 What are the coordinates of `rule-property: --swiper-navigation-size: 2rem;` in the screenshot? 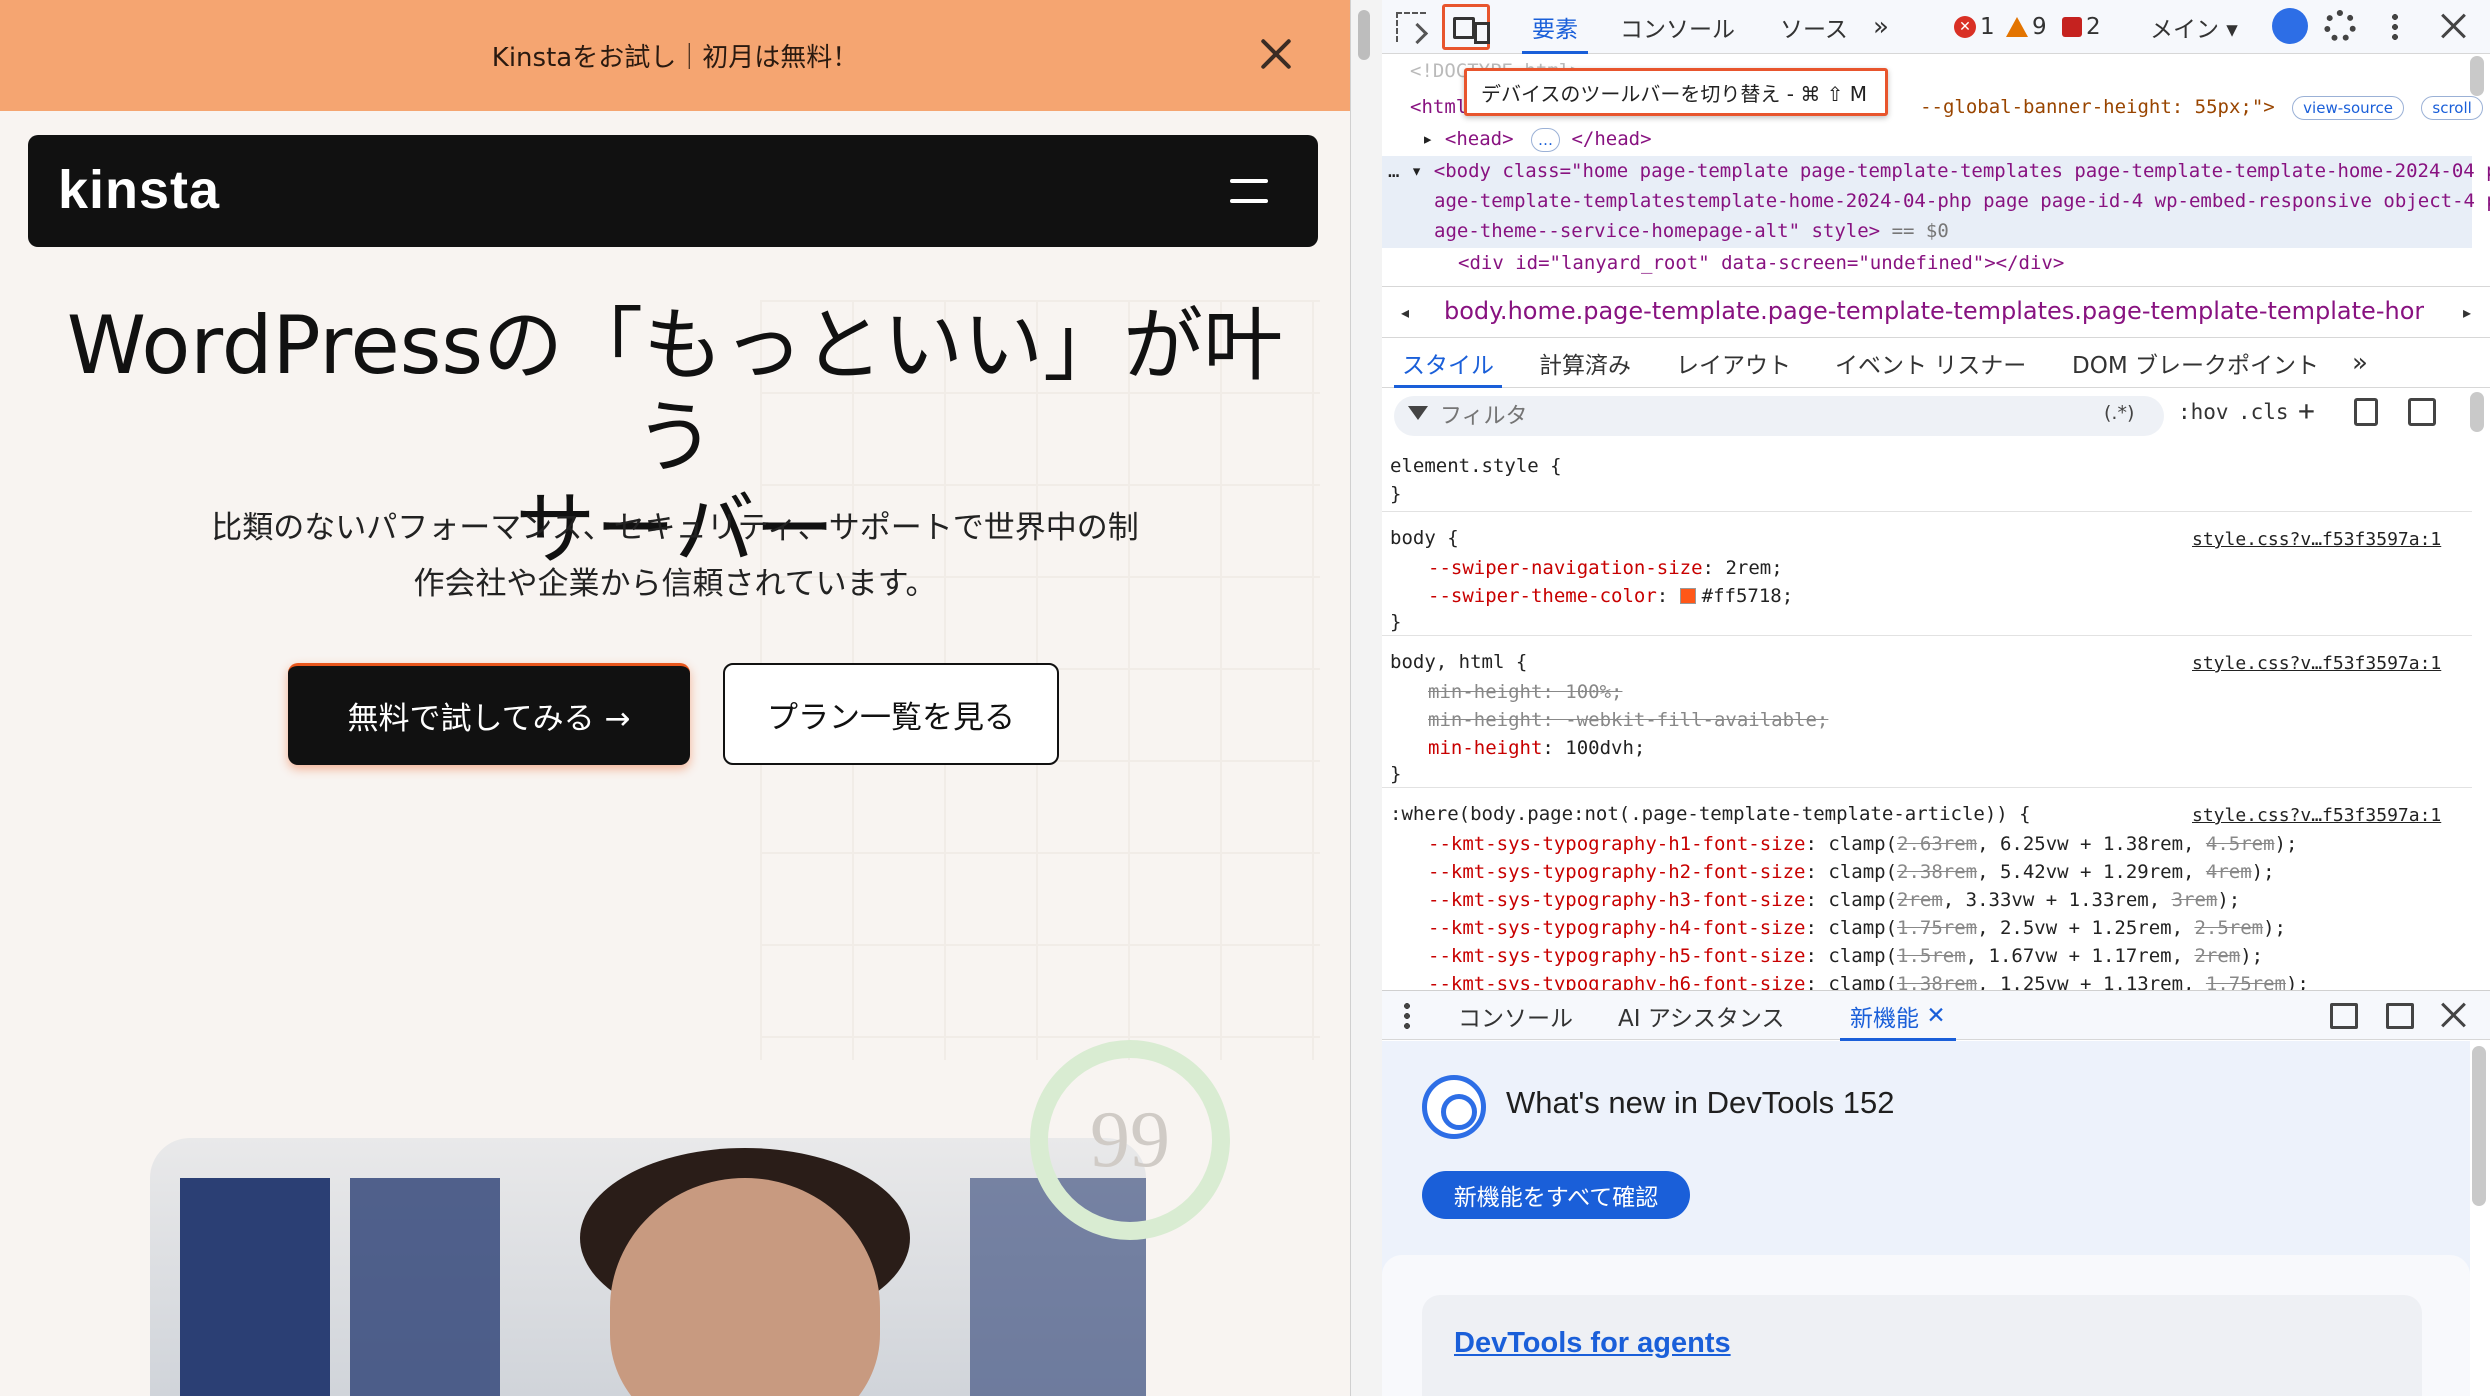 It's located at (1605, 568).